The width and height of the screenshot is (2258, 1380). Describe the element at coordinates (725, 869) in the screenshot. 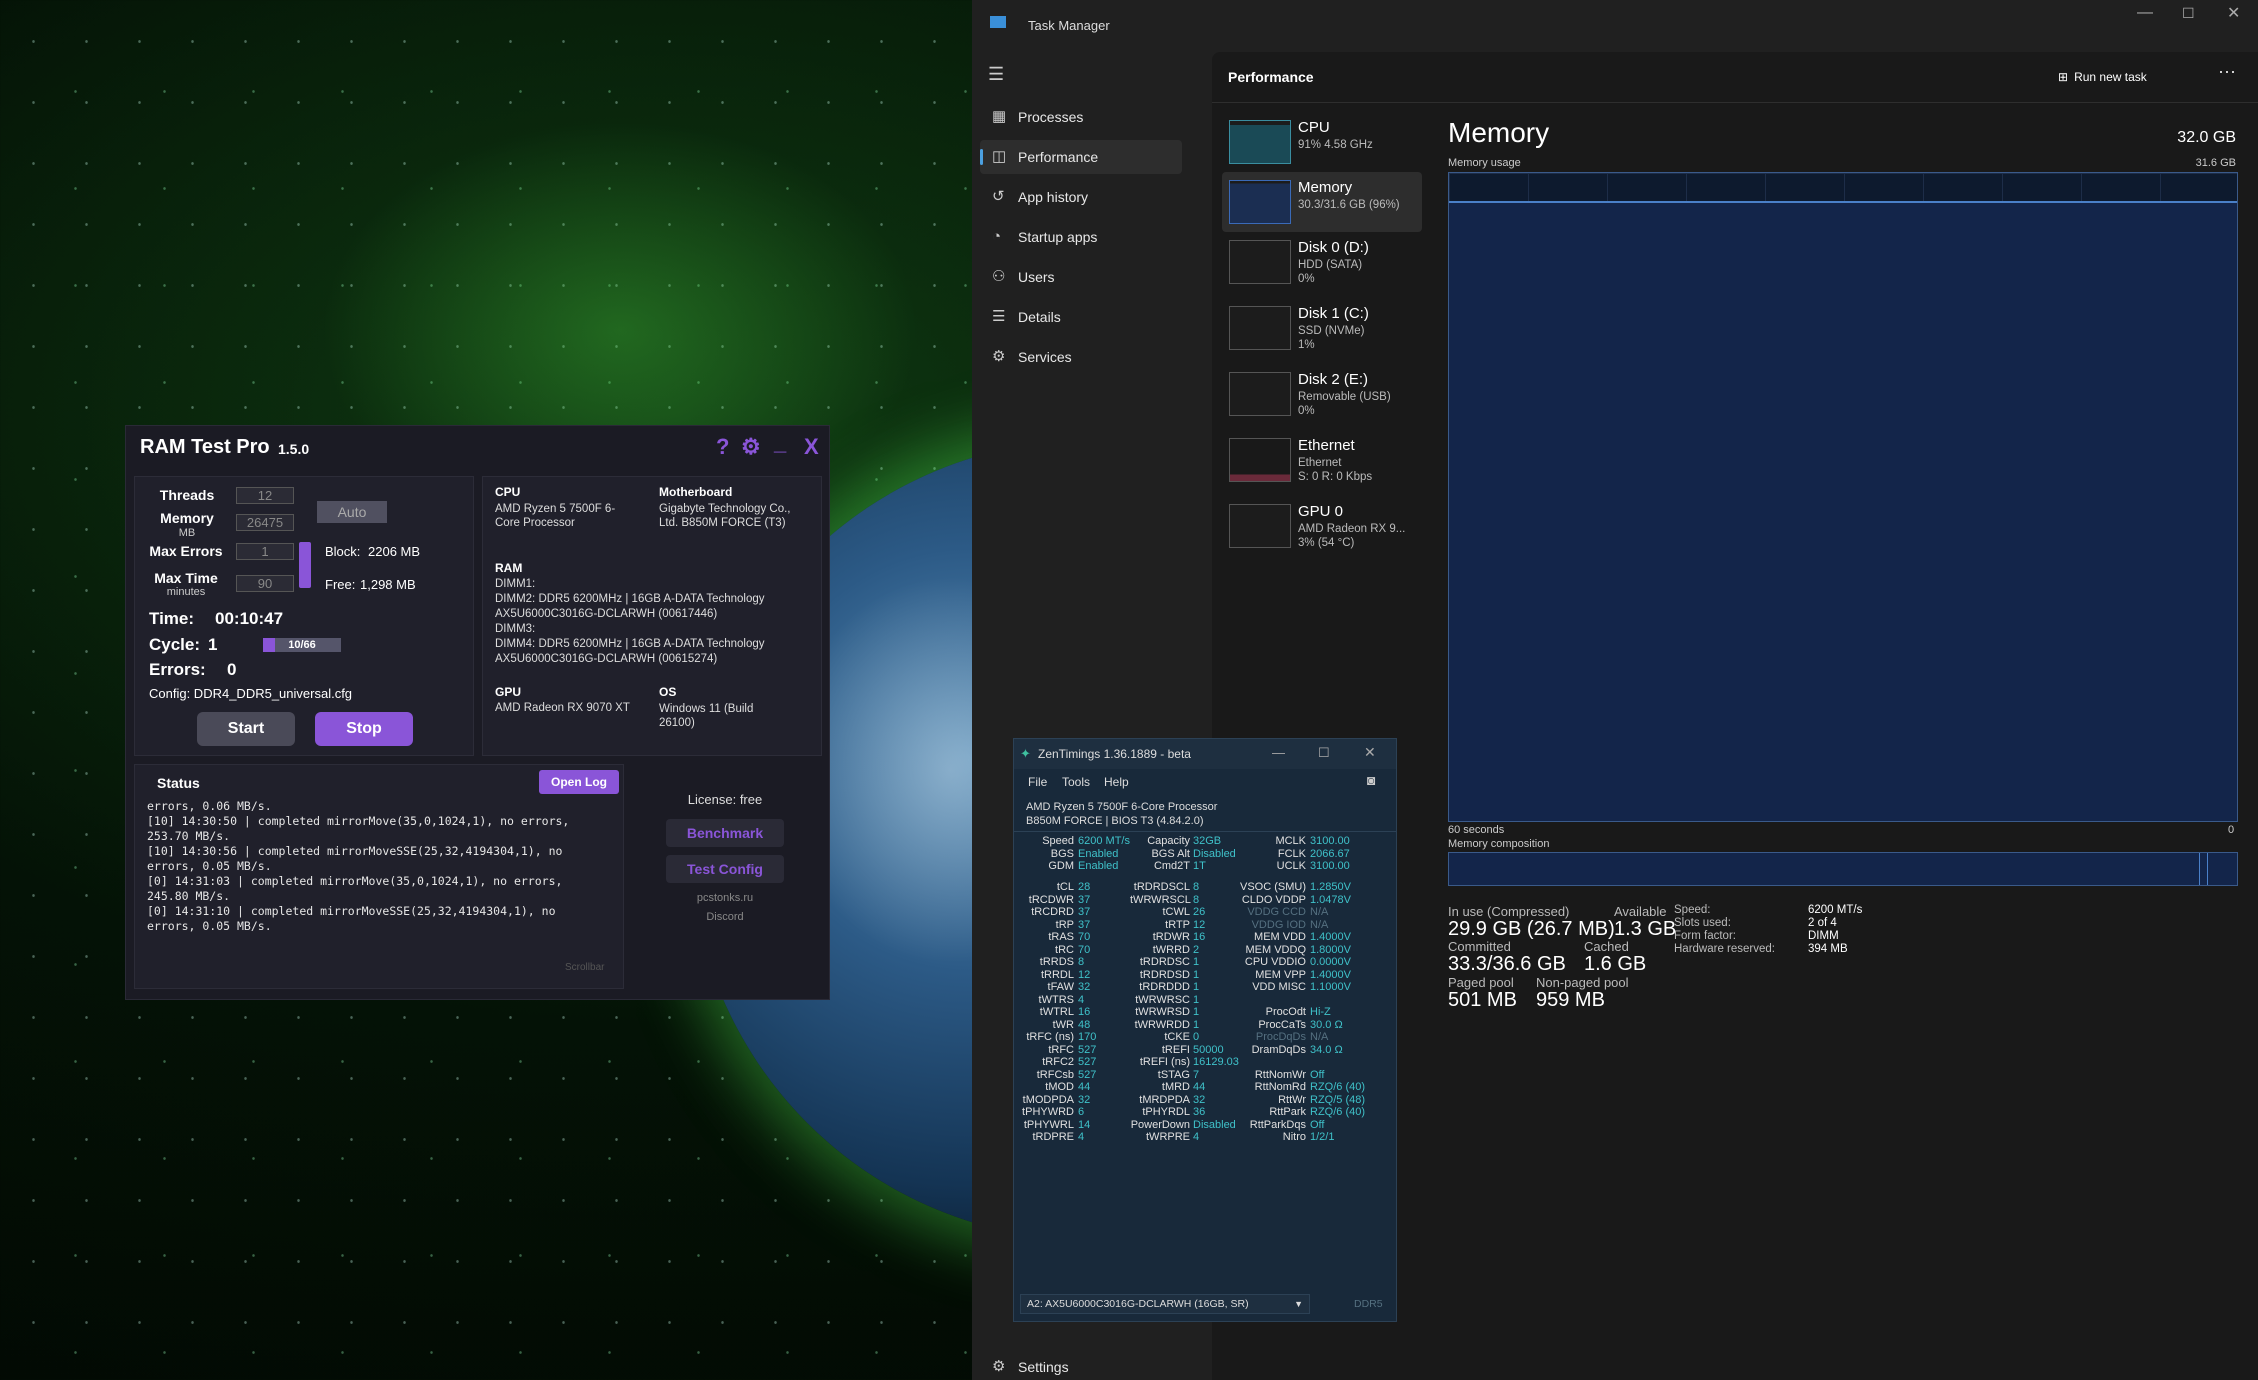

I see `test-config-button: Test Config` at that location.